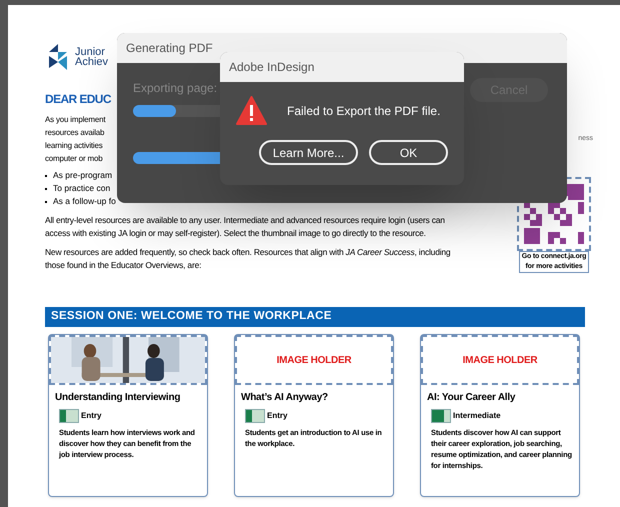 Image resolution: width=620 pixels, height=507 pixels. What do you see at coordinates (251, 110) in the screenshot?
I see `warning-icon` at bounding box center [251, 110].